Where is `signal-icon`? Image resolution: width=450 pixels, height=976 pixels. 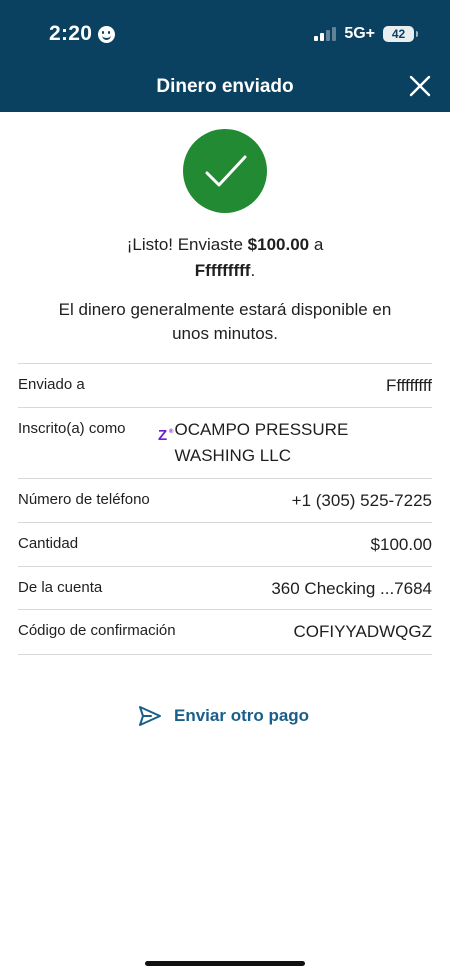
signal-icon is located at coordinates (325, 34).